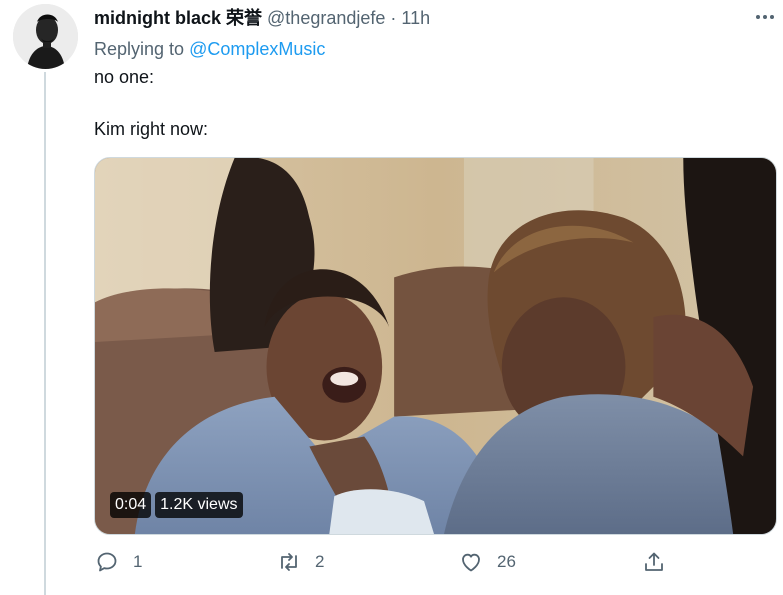 Image resolution: width=783 pixels, height=595 pixels. What do you see at coordinates (151, 129) in the screenshot?
I see `tweet-text-line-2: Kim right now:` at bounding box center [151, 129].